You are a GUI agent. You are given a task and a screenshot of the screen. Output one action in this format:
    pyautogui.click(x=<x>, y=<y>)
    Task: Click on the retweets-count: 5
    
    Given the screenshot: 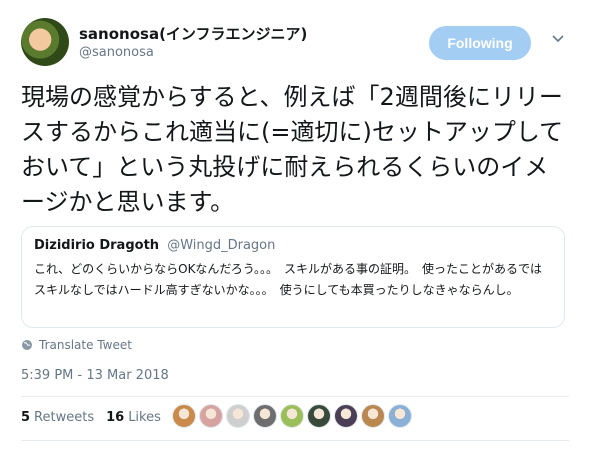 What is the action you would take?
    pyautogui.click(x=26, y=417)
    